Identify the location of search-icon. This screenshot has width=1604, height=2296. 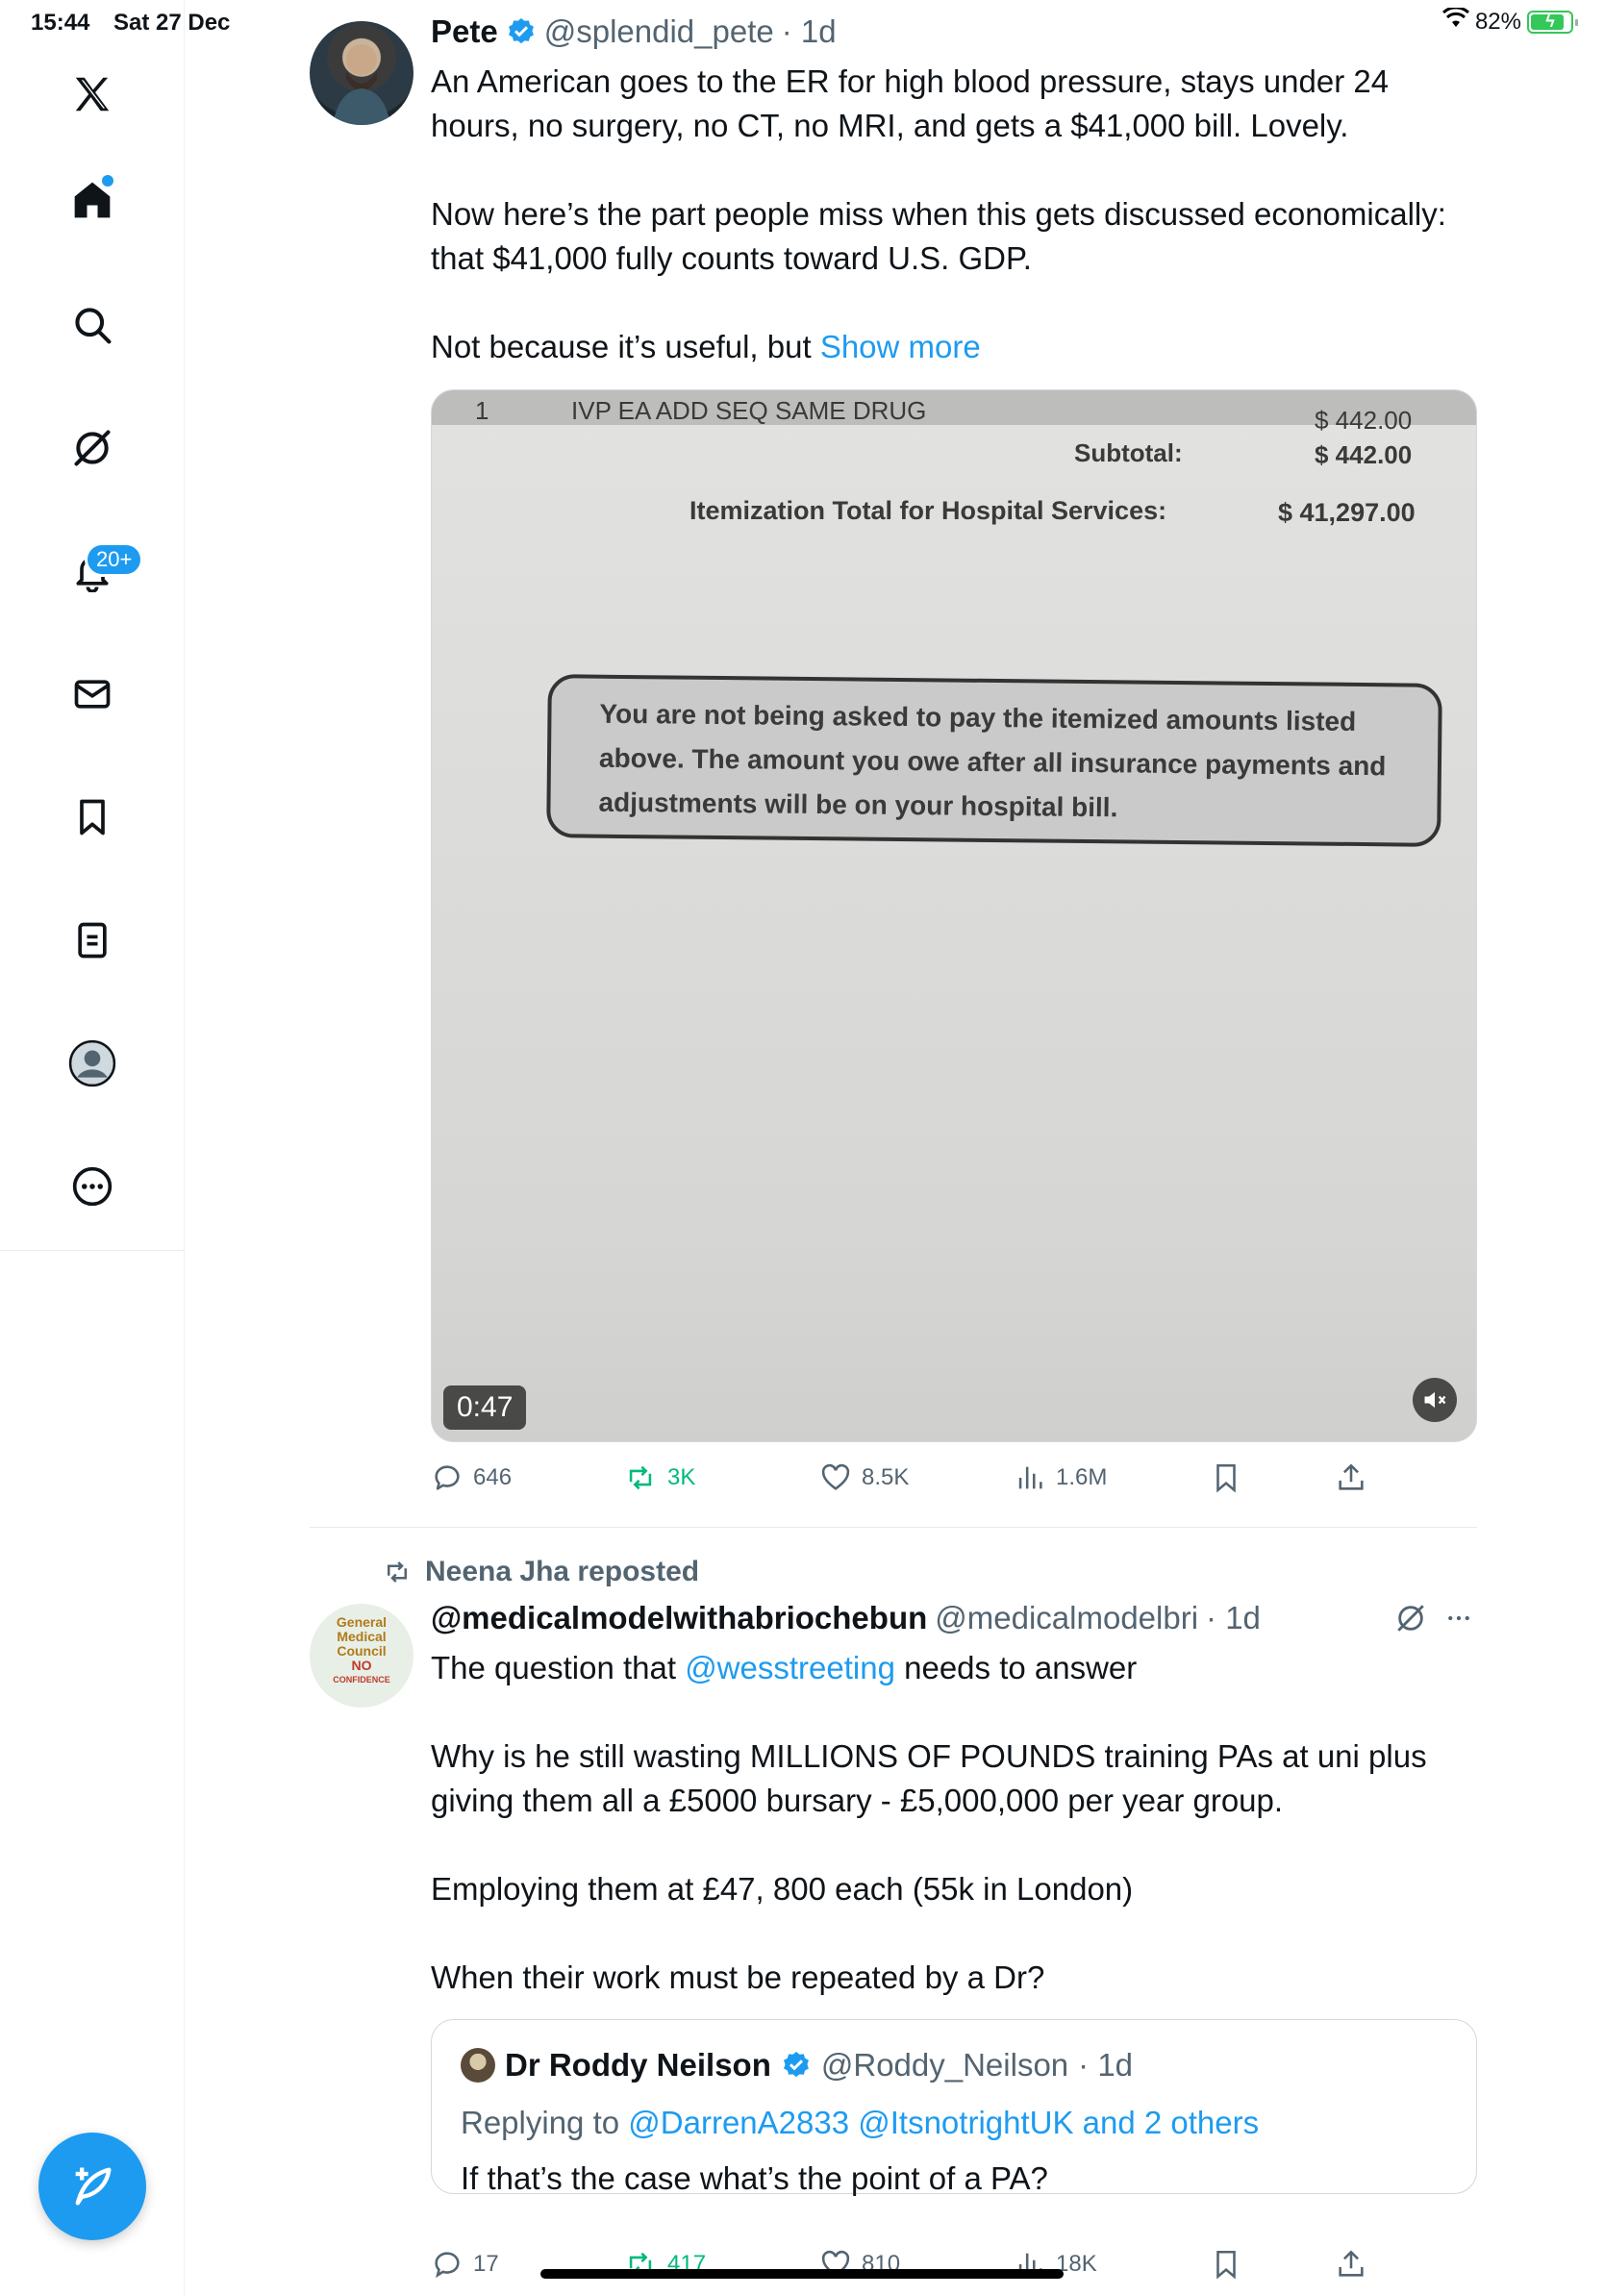
(92, 325).